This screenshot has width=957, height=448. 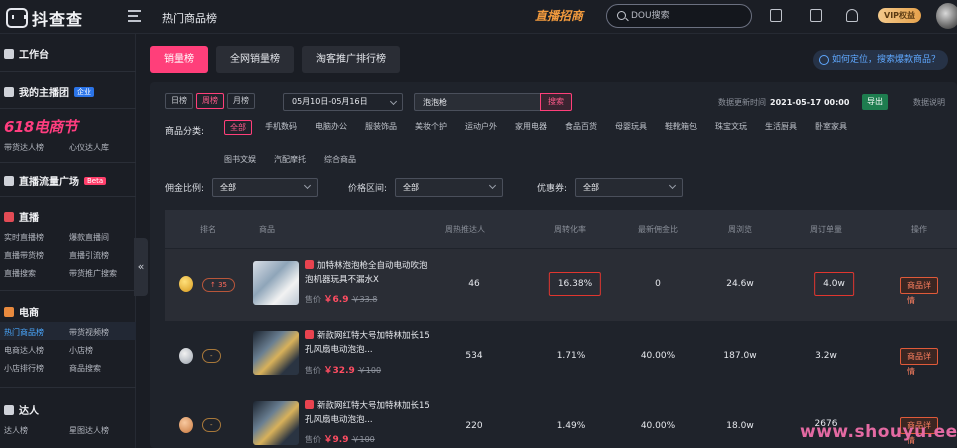 I want to click on th-conversion: 周转化率, so click(x=570, y=229).